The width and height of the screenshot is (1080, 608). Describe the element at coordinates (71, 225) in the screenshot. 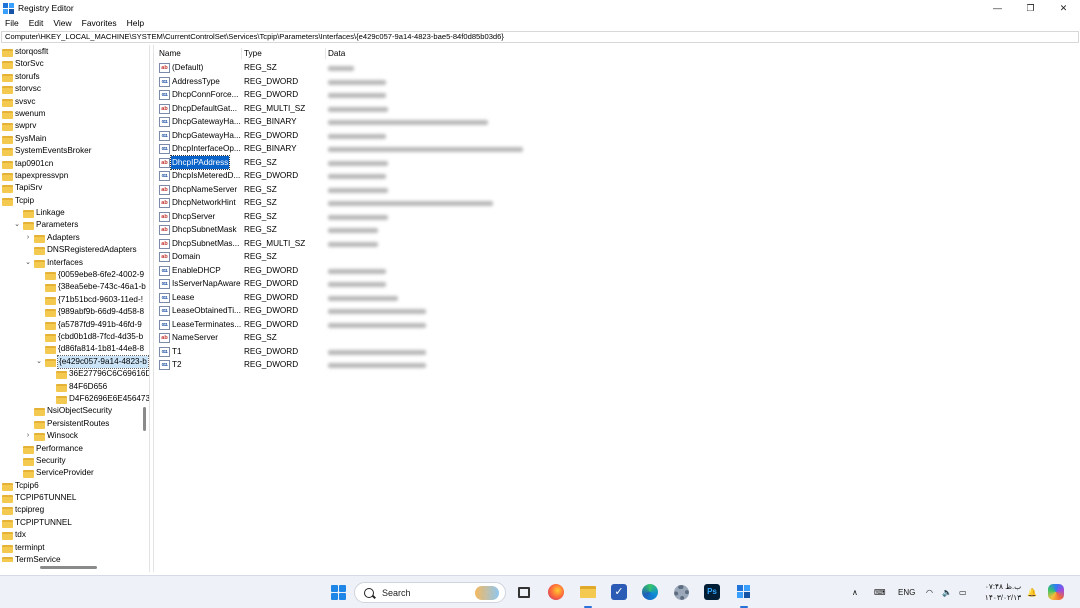

I see `tree-item: ⌄ Parameters` at that location.